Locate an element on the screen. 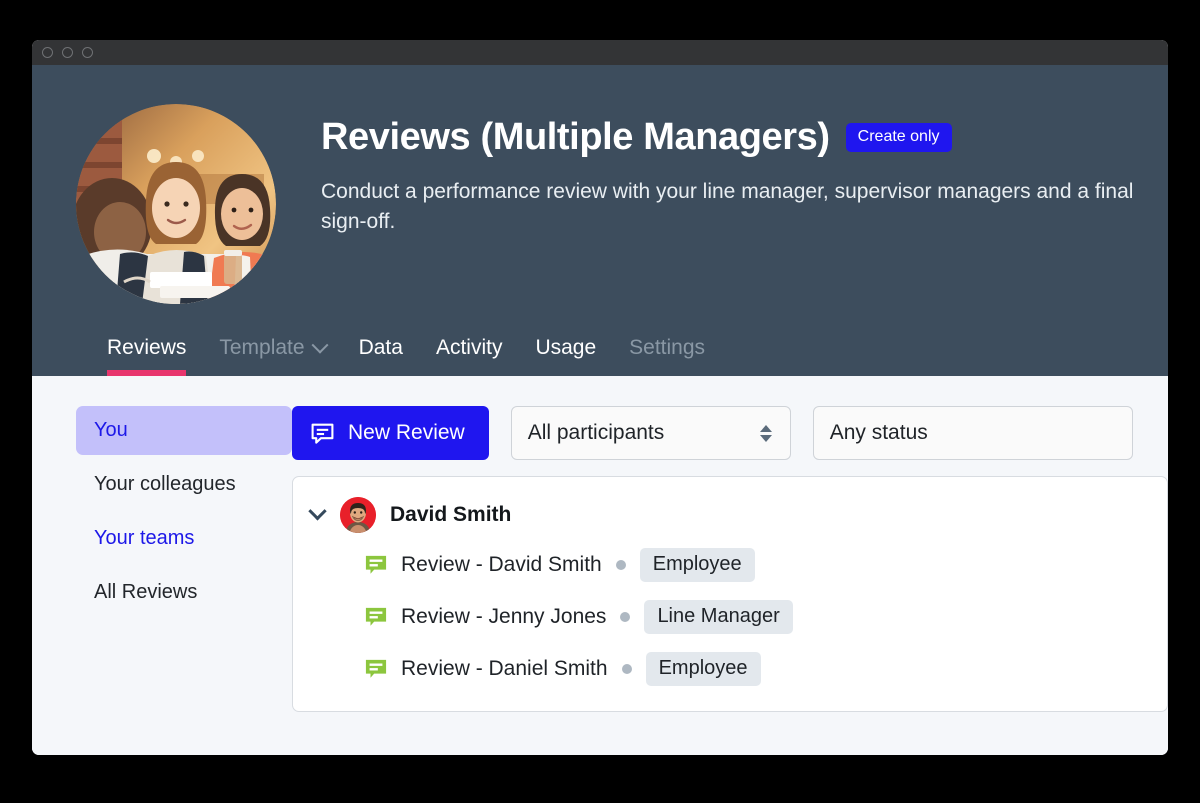  tab-data: Data is located at coordinates (381, 356).